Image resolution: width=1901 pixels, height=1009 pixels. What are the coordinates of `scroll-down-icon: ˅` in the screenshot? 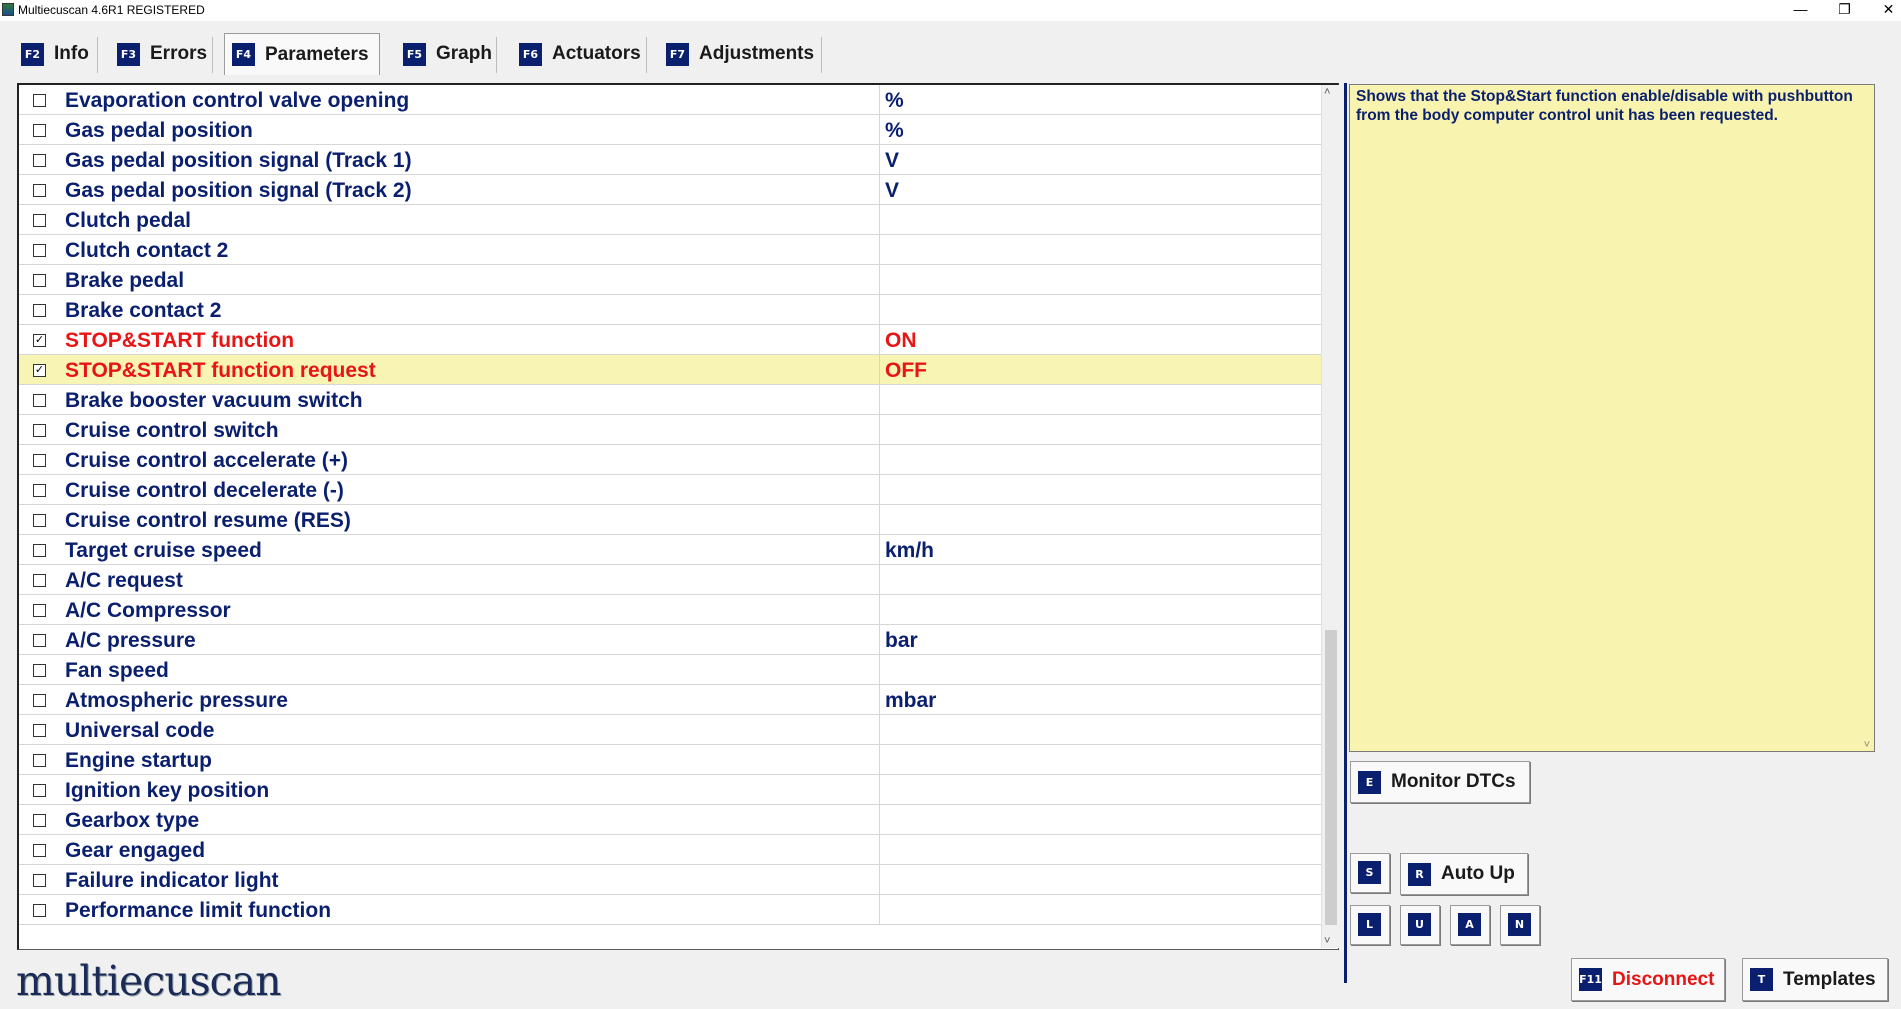 It's located at (1327, 941).